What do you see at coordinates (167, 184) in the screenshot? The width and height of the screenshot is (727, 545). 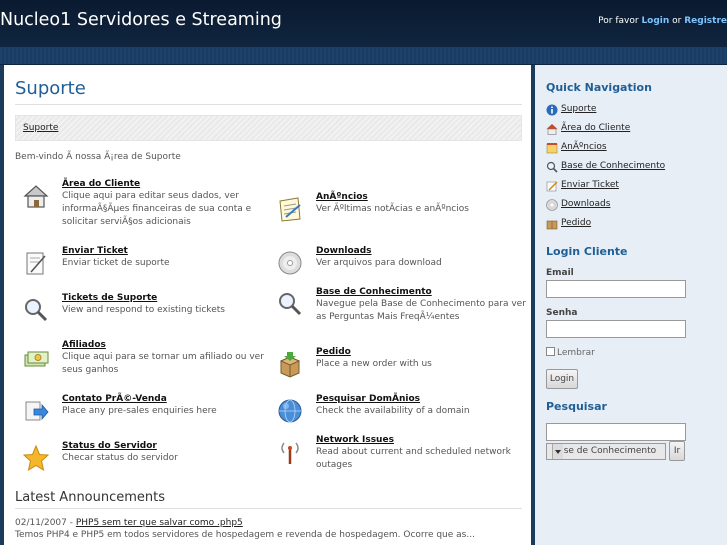 I see `item-label: Ãrea do Cliente` at bounding box center [167, 184].